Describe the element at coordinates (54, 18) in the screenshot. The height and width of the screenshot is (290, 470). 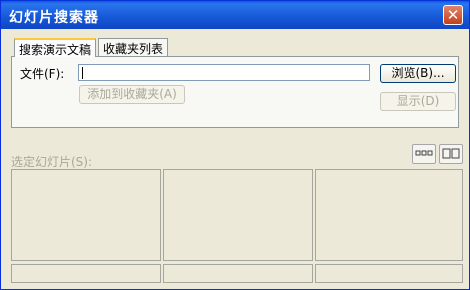
I see `window-title: 幻灯片搜索器` at that location.